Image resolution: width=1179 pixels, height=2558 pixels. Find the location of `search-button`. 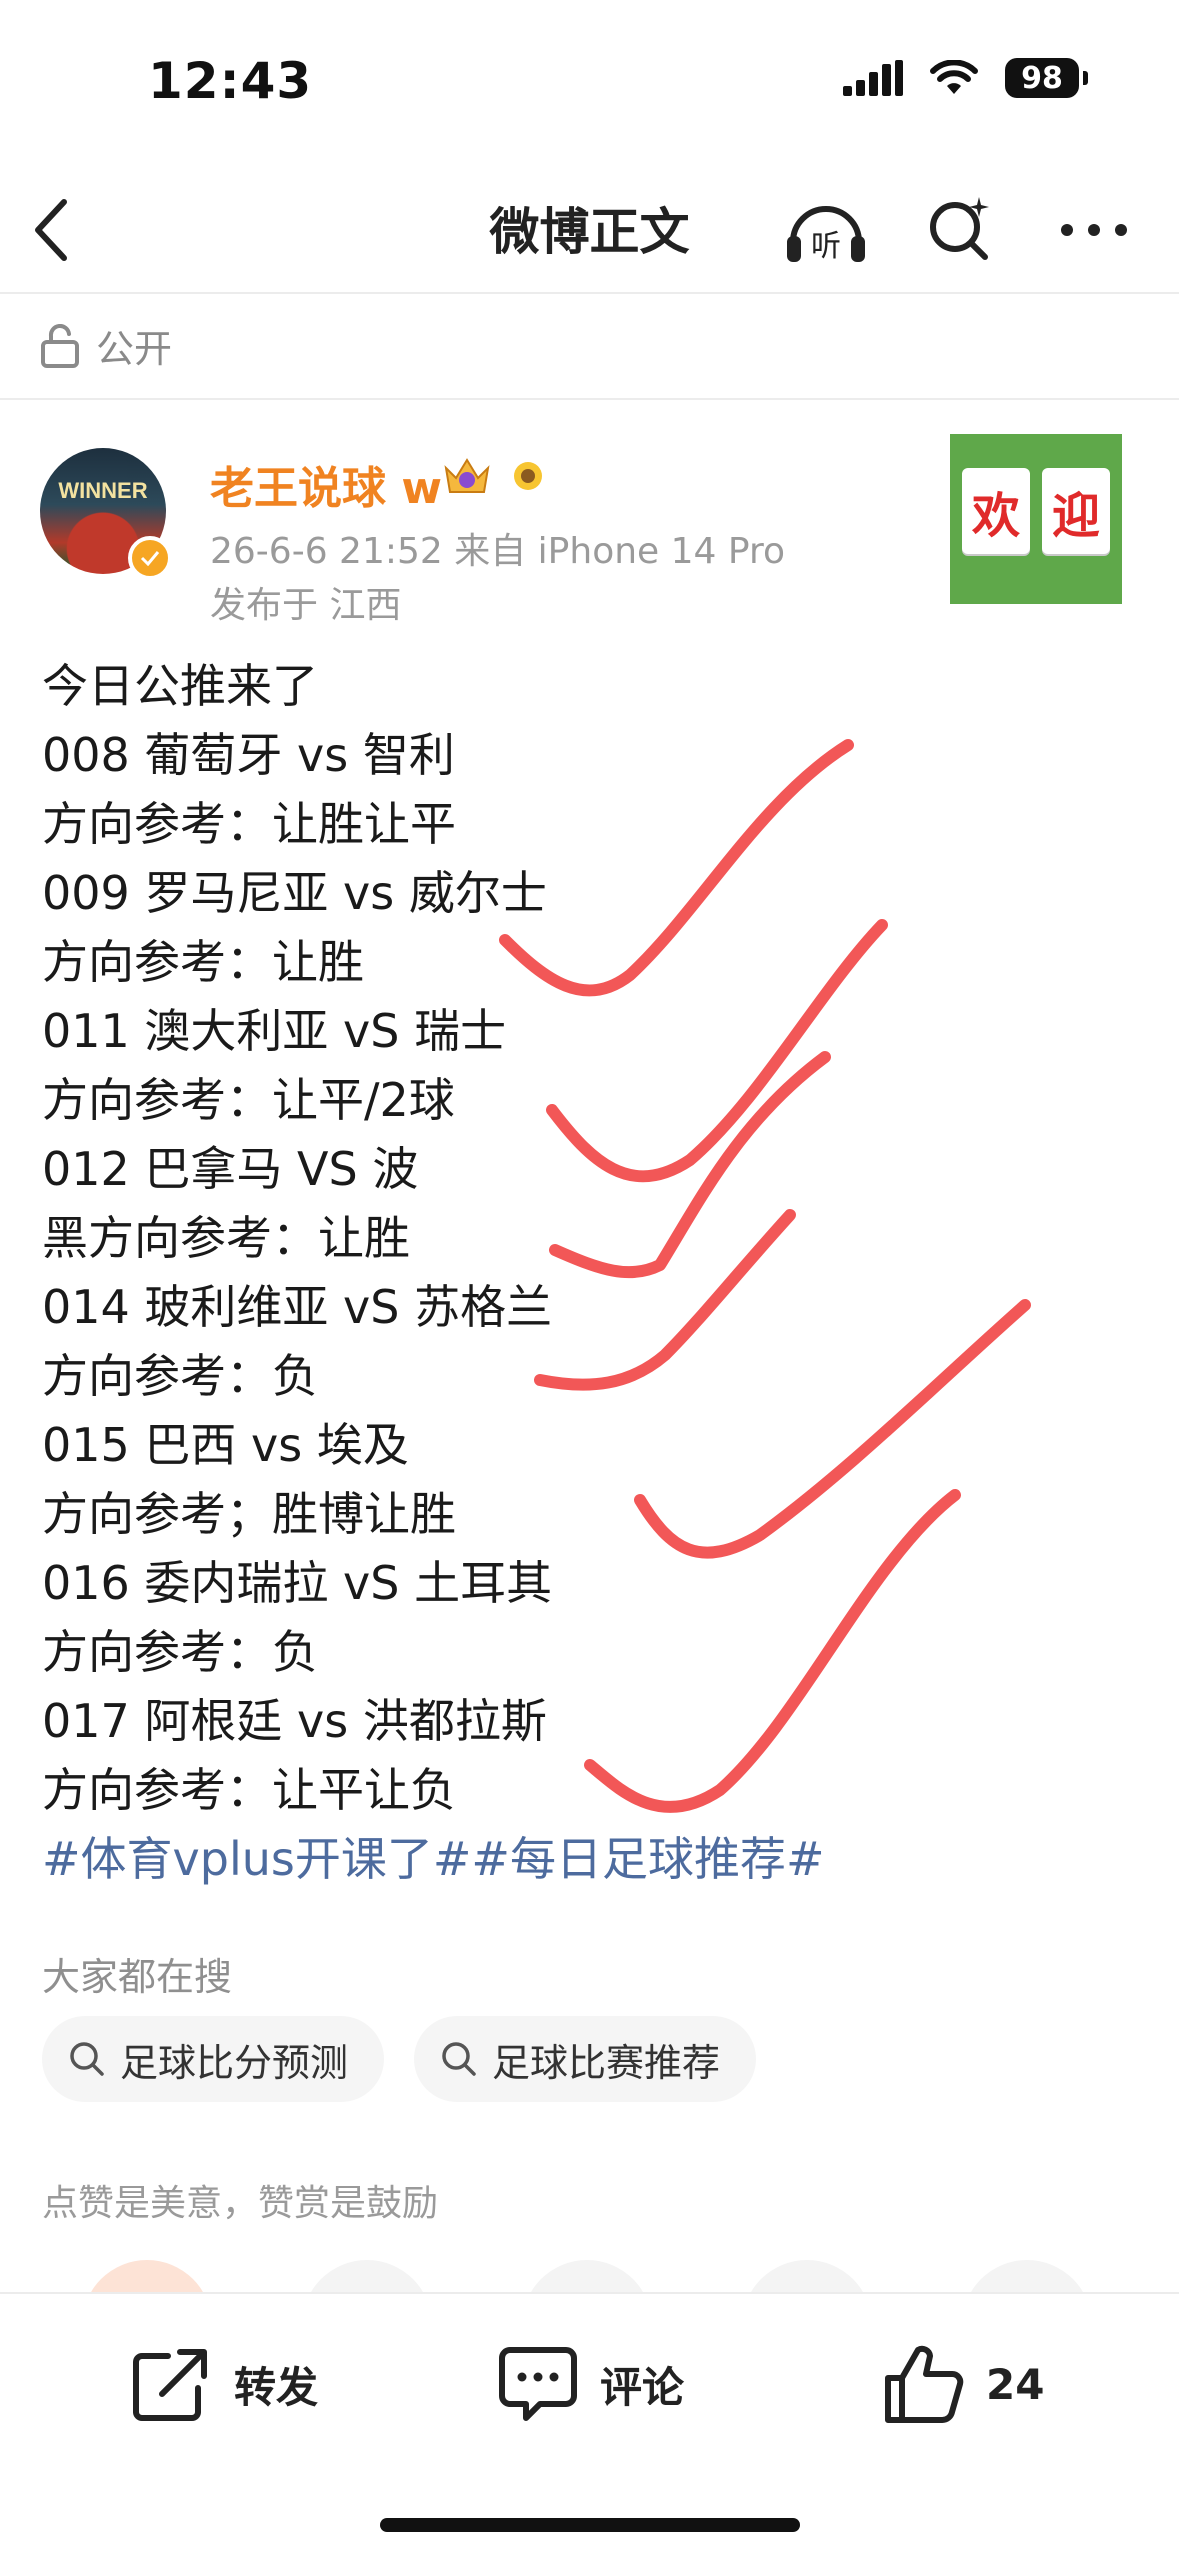

search-button is located at coordinates (960, 230).